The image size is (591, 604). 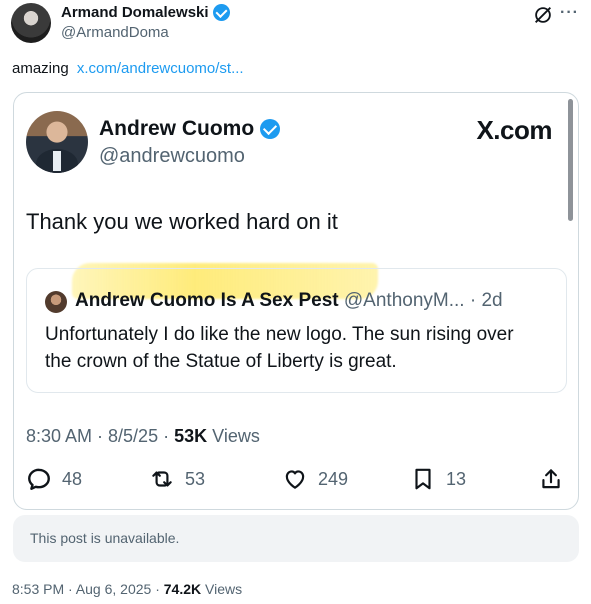 I want to click on footer-timestamp: 8:53 PM · Aug 6, 2025 ·, so click(x=86, y=589).